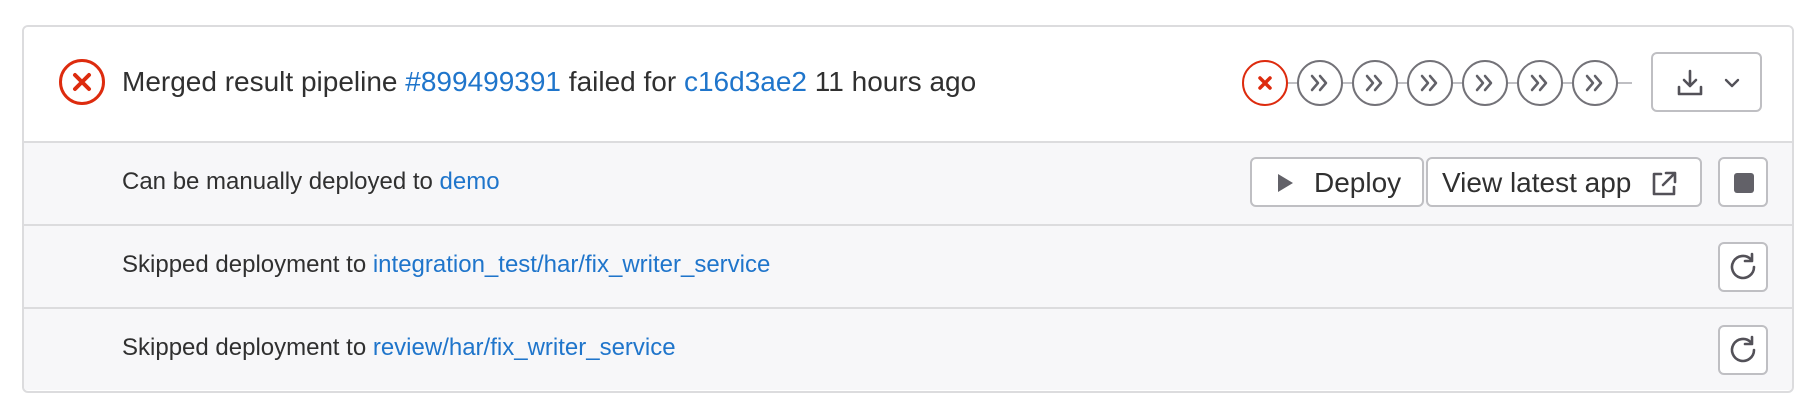 This screenshot has height=408, width=1814. I want to click on deploy-button: Deploy, so click(1337, 182).